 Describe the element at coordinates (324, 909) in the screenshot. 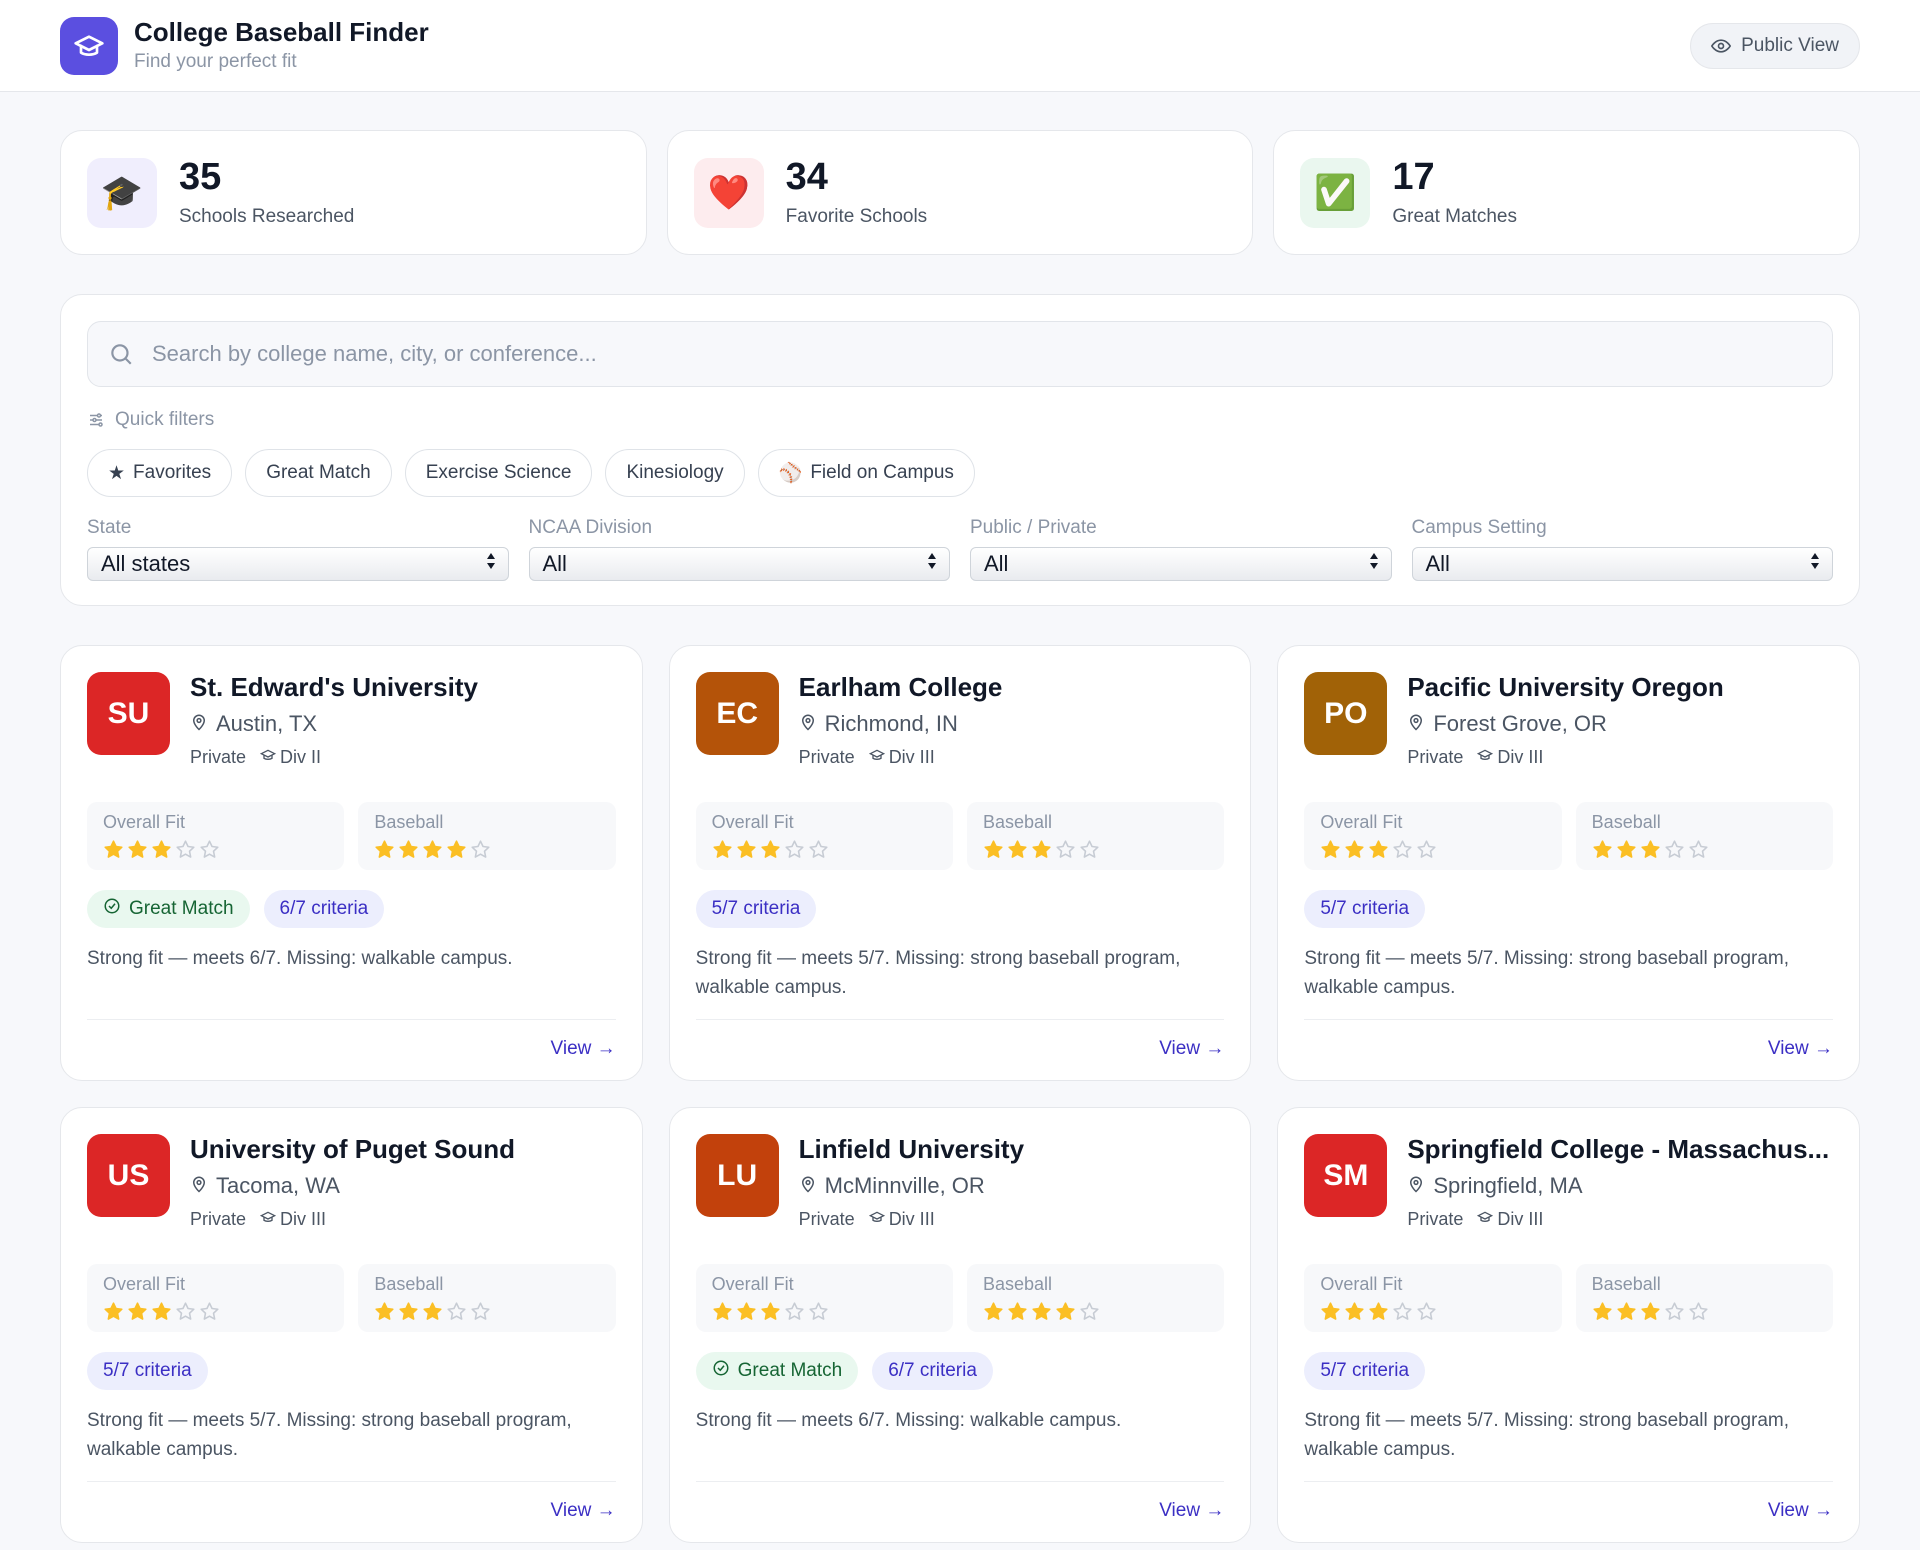

I see `criteria-badge: 6/7 criteria` at that location.